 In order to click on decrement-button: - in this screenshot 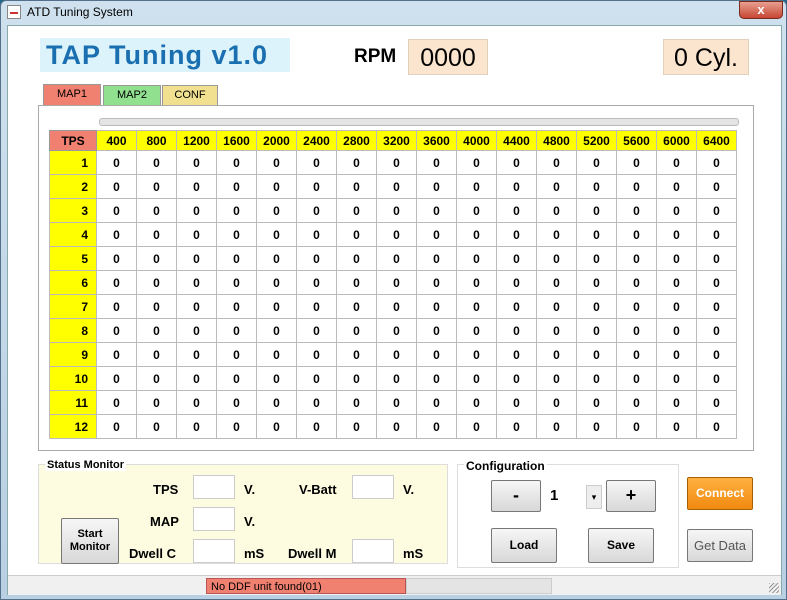, I will do `click(516, 496)`.